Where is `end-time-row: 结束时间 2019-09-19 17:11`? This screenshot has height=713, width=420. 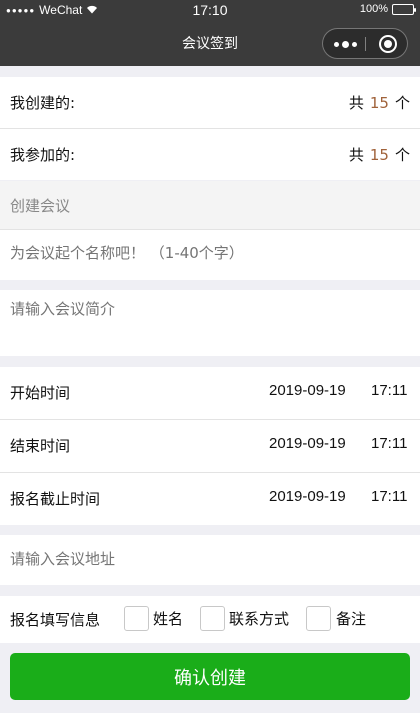
end-time-row: 结束时间 2019-09-19 17:11 is located at coordinates (210, 446).